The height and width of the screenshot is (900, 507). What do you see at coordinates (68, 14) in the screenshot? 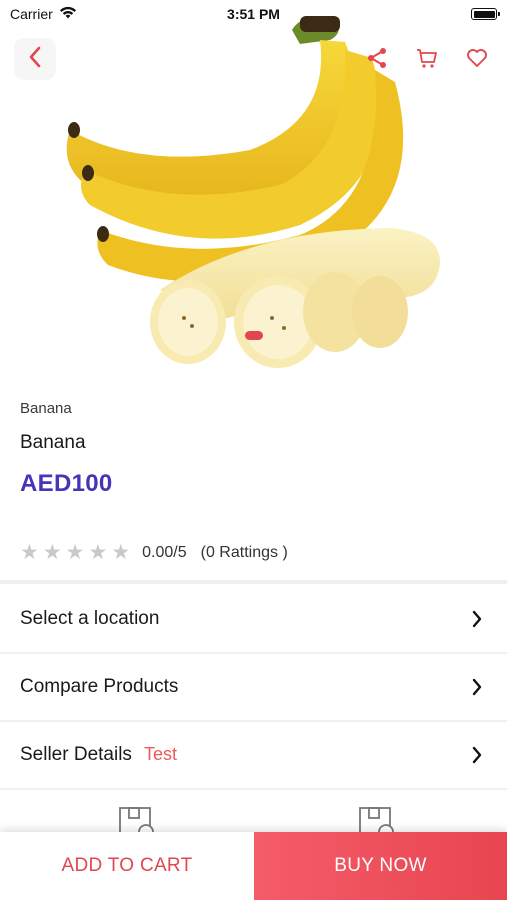
I see `wifi-icon` at bounding box center [68, 14].